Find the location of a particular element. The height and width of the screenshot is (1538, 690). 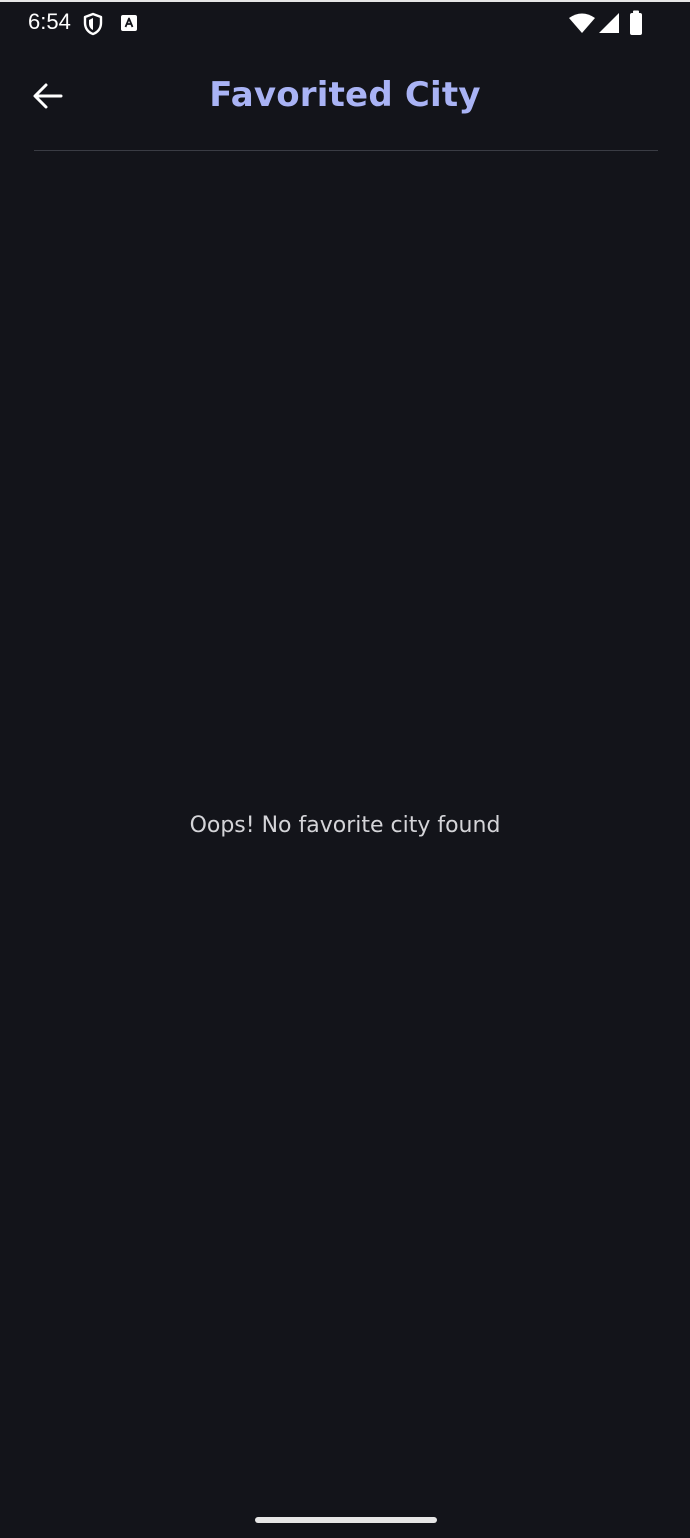

app-bar: Favorited City is located at coordinates (345, 98).